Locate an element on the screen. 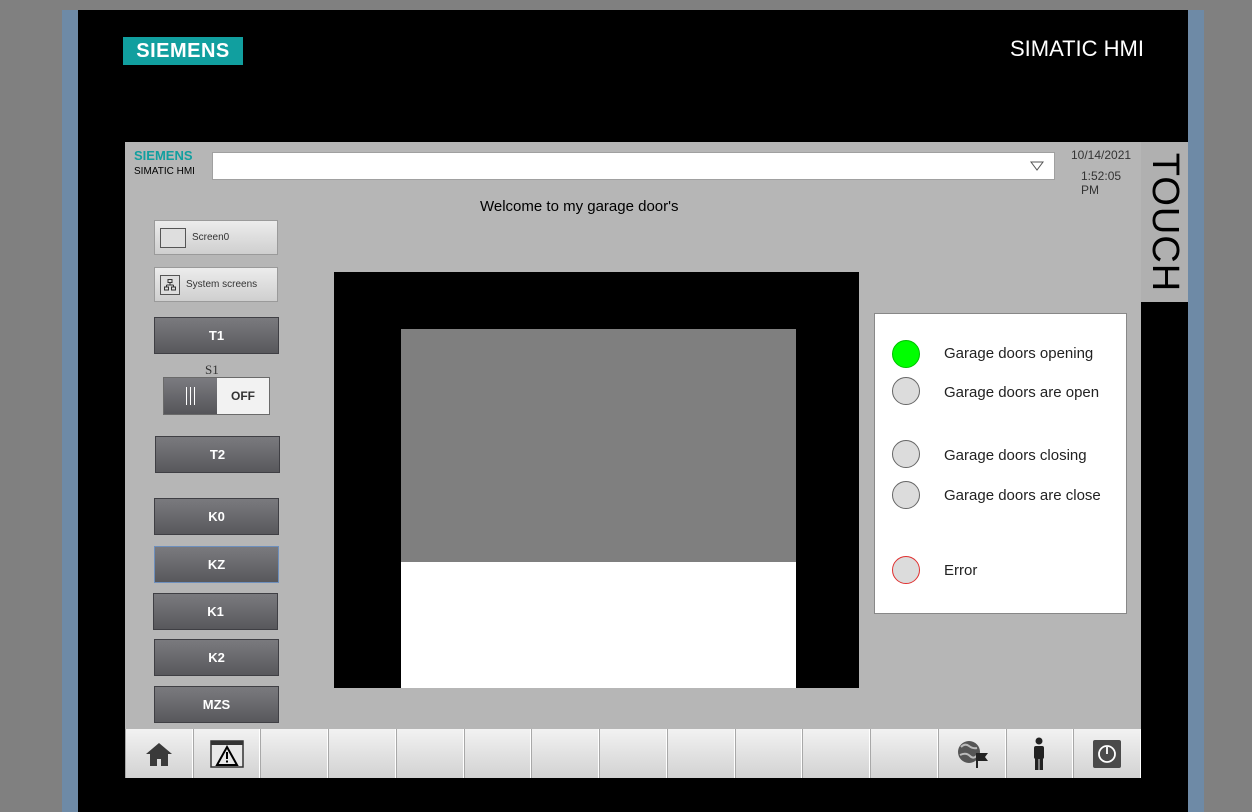 This screenshot has width=1252, height=812. k2-label: K2 is located at coordinates (216, 657).